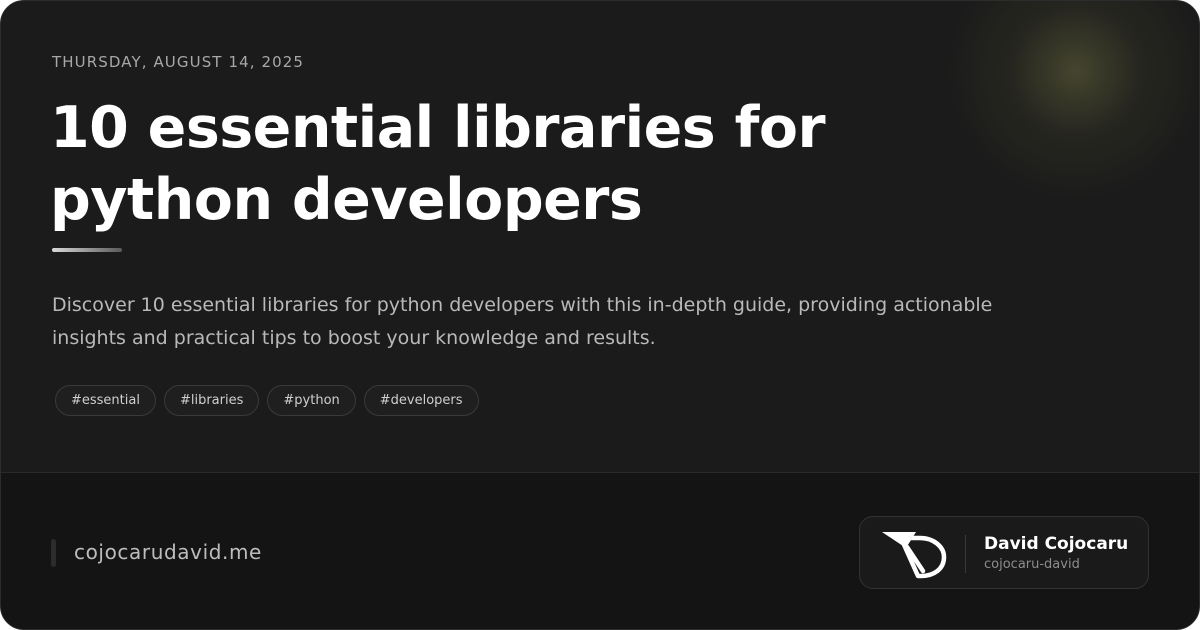 This screenshot has width=1200, height=630. Describe the element at coordinates (87, 250) in the screenshot. I see `title-divider` at that location.